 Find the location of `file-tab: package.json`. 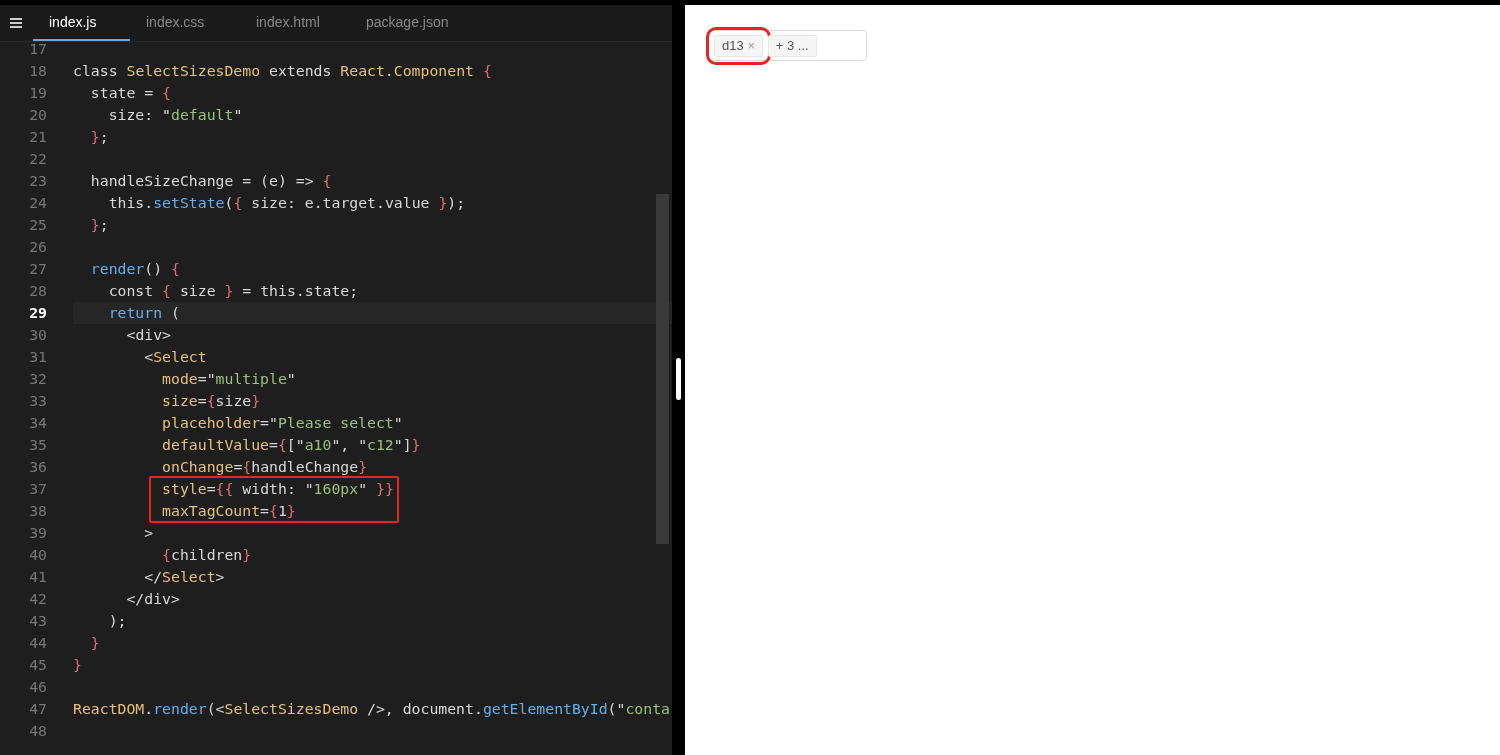

file-tab: package.json is located at coordinates (405, 23).